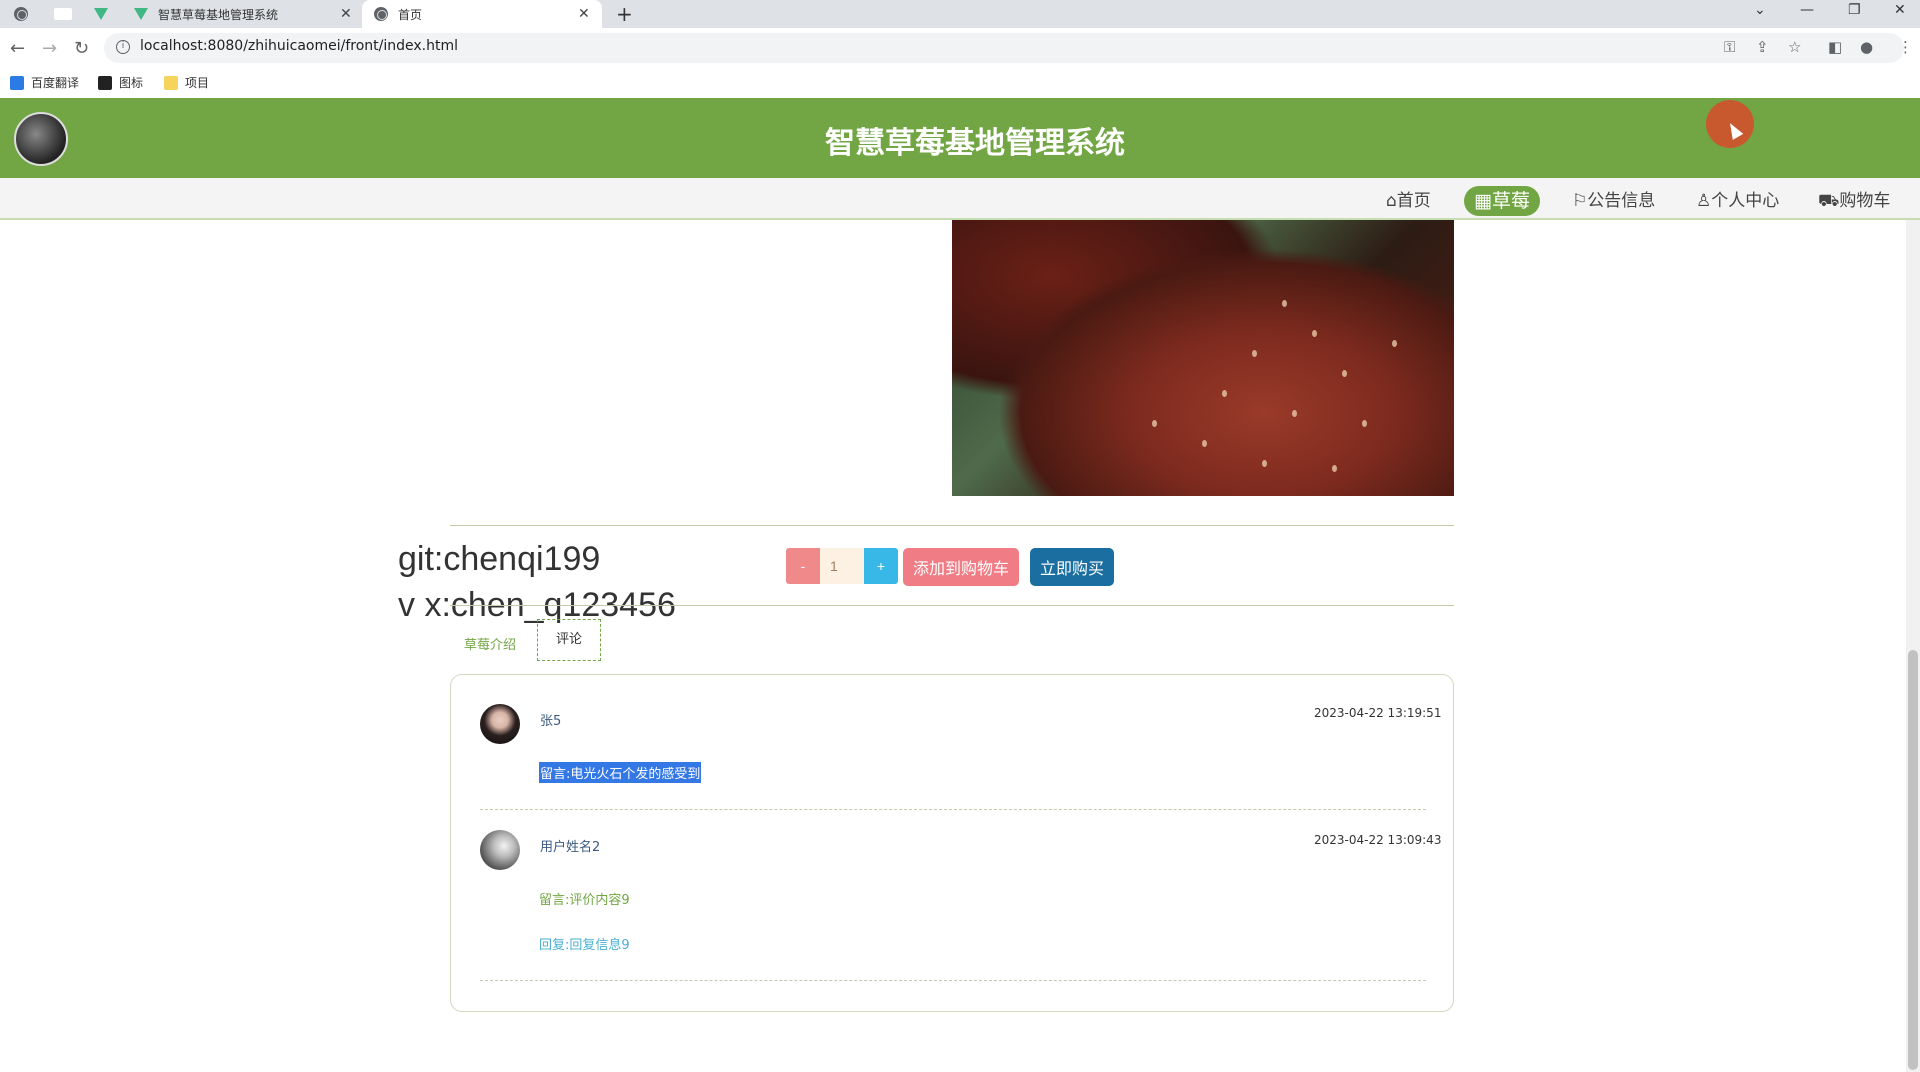  I want to click on nav-announcements: ⚐公告信息, so click(1613, 201).